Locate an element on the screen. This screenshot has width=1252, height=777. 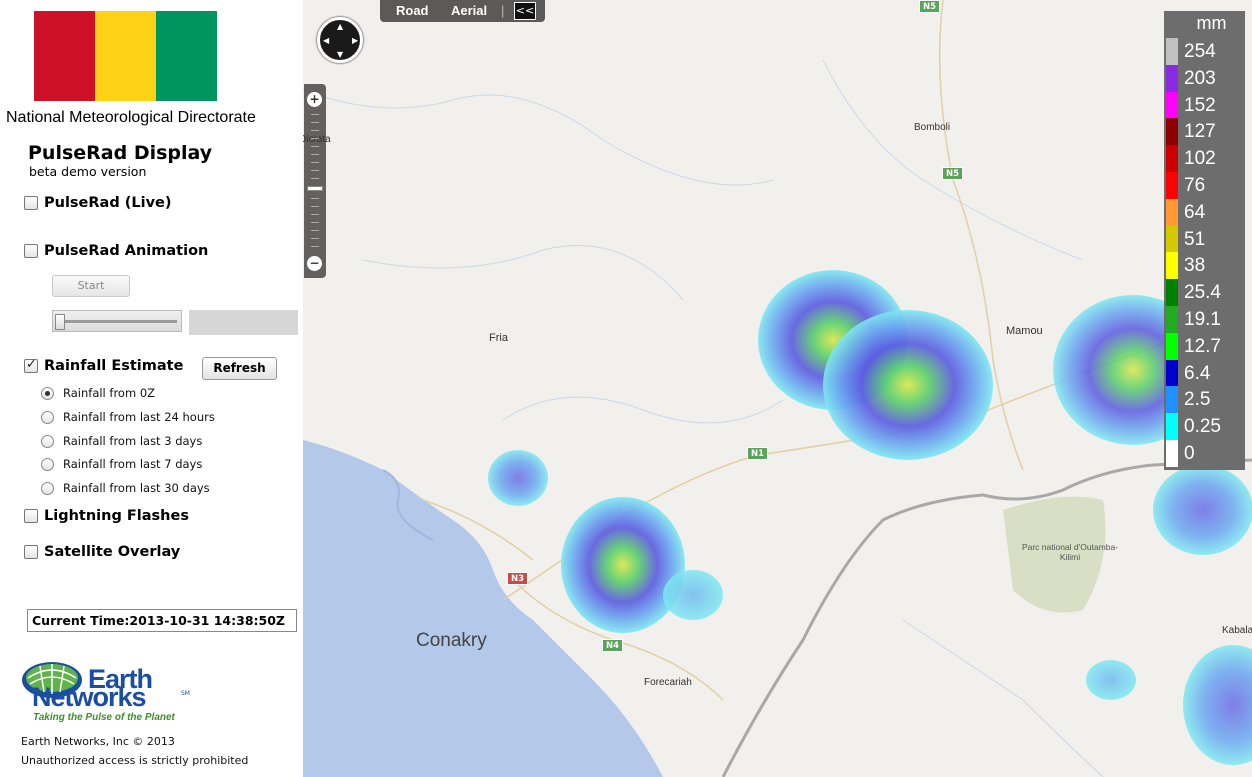
copyright-text: Earth Networks, Inc © 2013 is located at coordinates (98, 741).